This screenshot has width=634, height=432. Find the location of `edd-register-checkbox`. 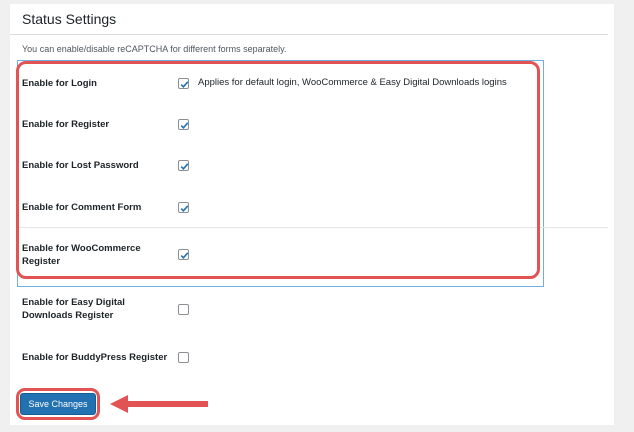

edd-register-checkbox is located at coordinates (183, 309).